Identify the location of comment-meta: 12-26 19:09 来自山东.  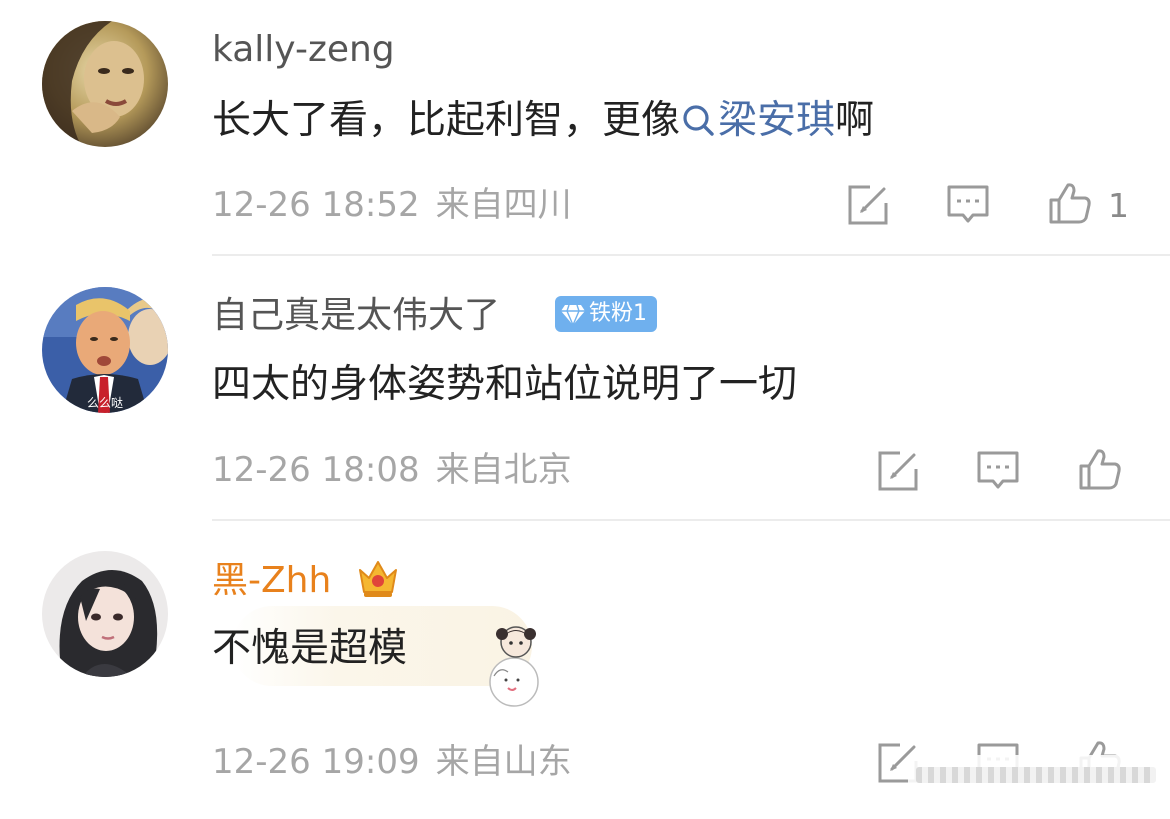
(392, 762).